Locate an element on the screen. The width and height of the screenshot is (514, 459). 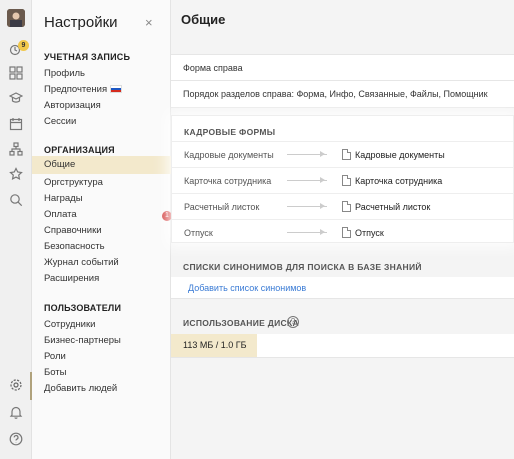
gear-icon is located at coordinates (16, 385).